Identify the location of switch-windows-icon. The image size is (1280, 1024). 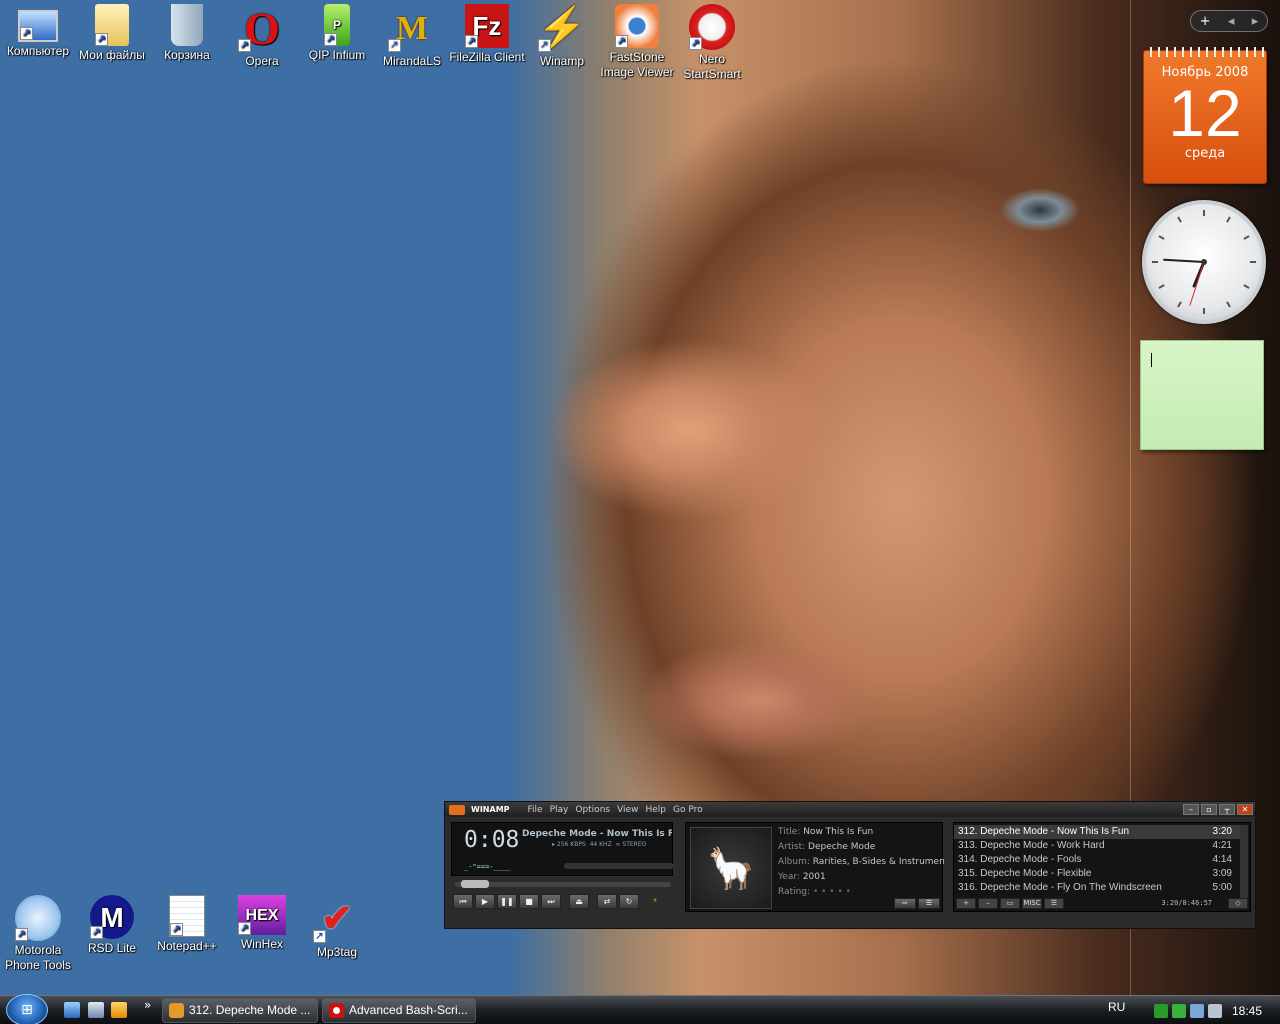
(96, 1010).